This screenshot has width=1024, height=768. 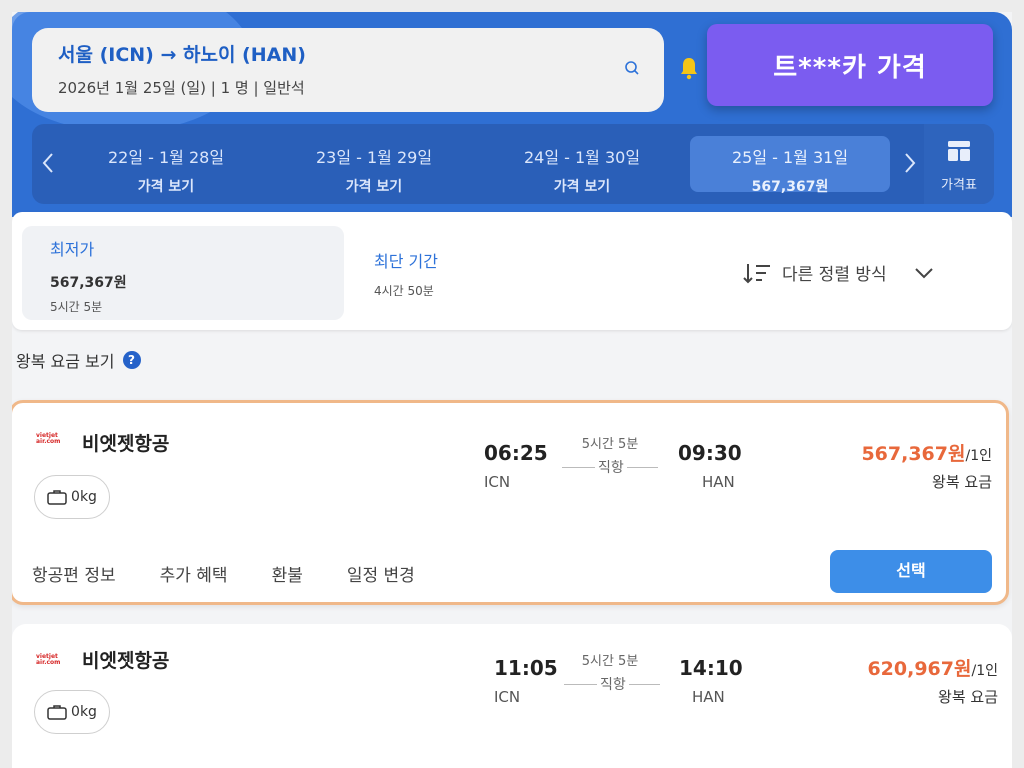 What do you see at coordinates (406, 261) in the screenshot?
I see `sort-shortest-label: 최단 기간` at bounding box center [406, 261].